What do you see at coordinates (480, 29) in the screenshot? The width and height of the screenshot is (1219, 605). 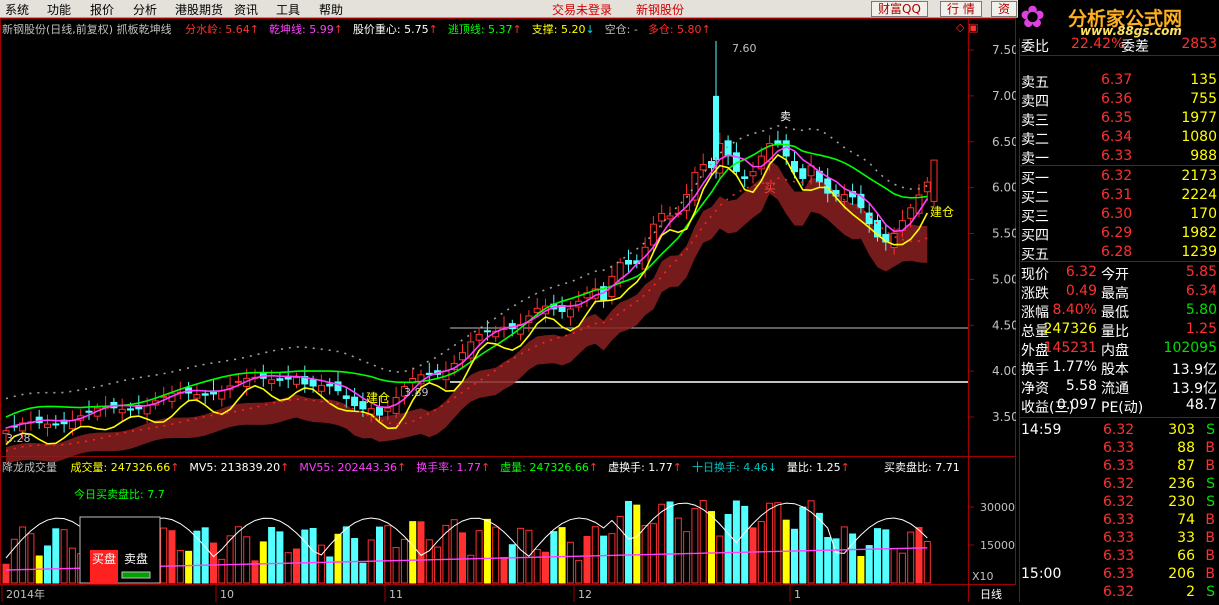 I see `indicator-value-3: 逃顶线: 5.37` at bounding box center [480, 29].